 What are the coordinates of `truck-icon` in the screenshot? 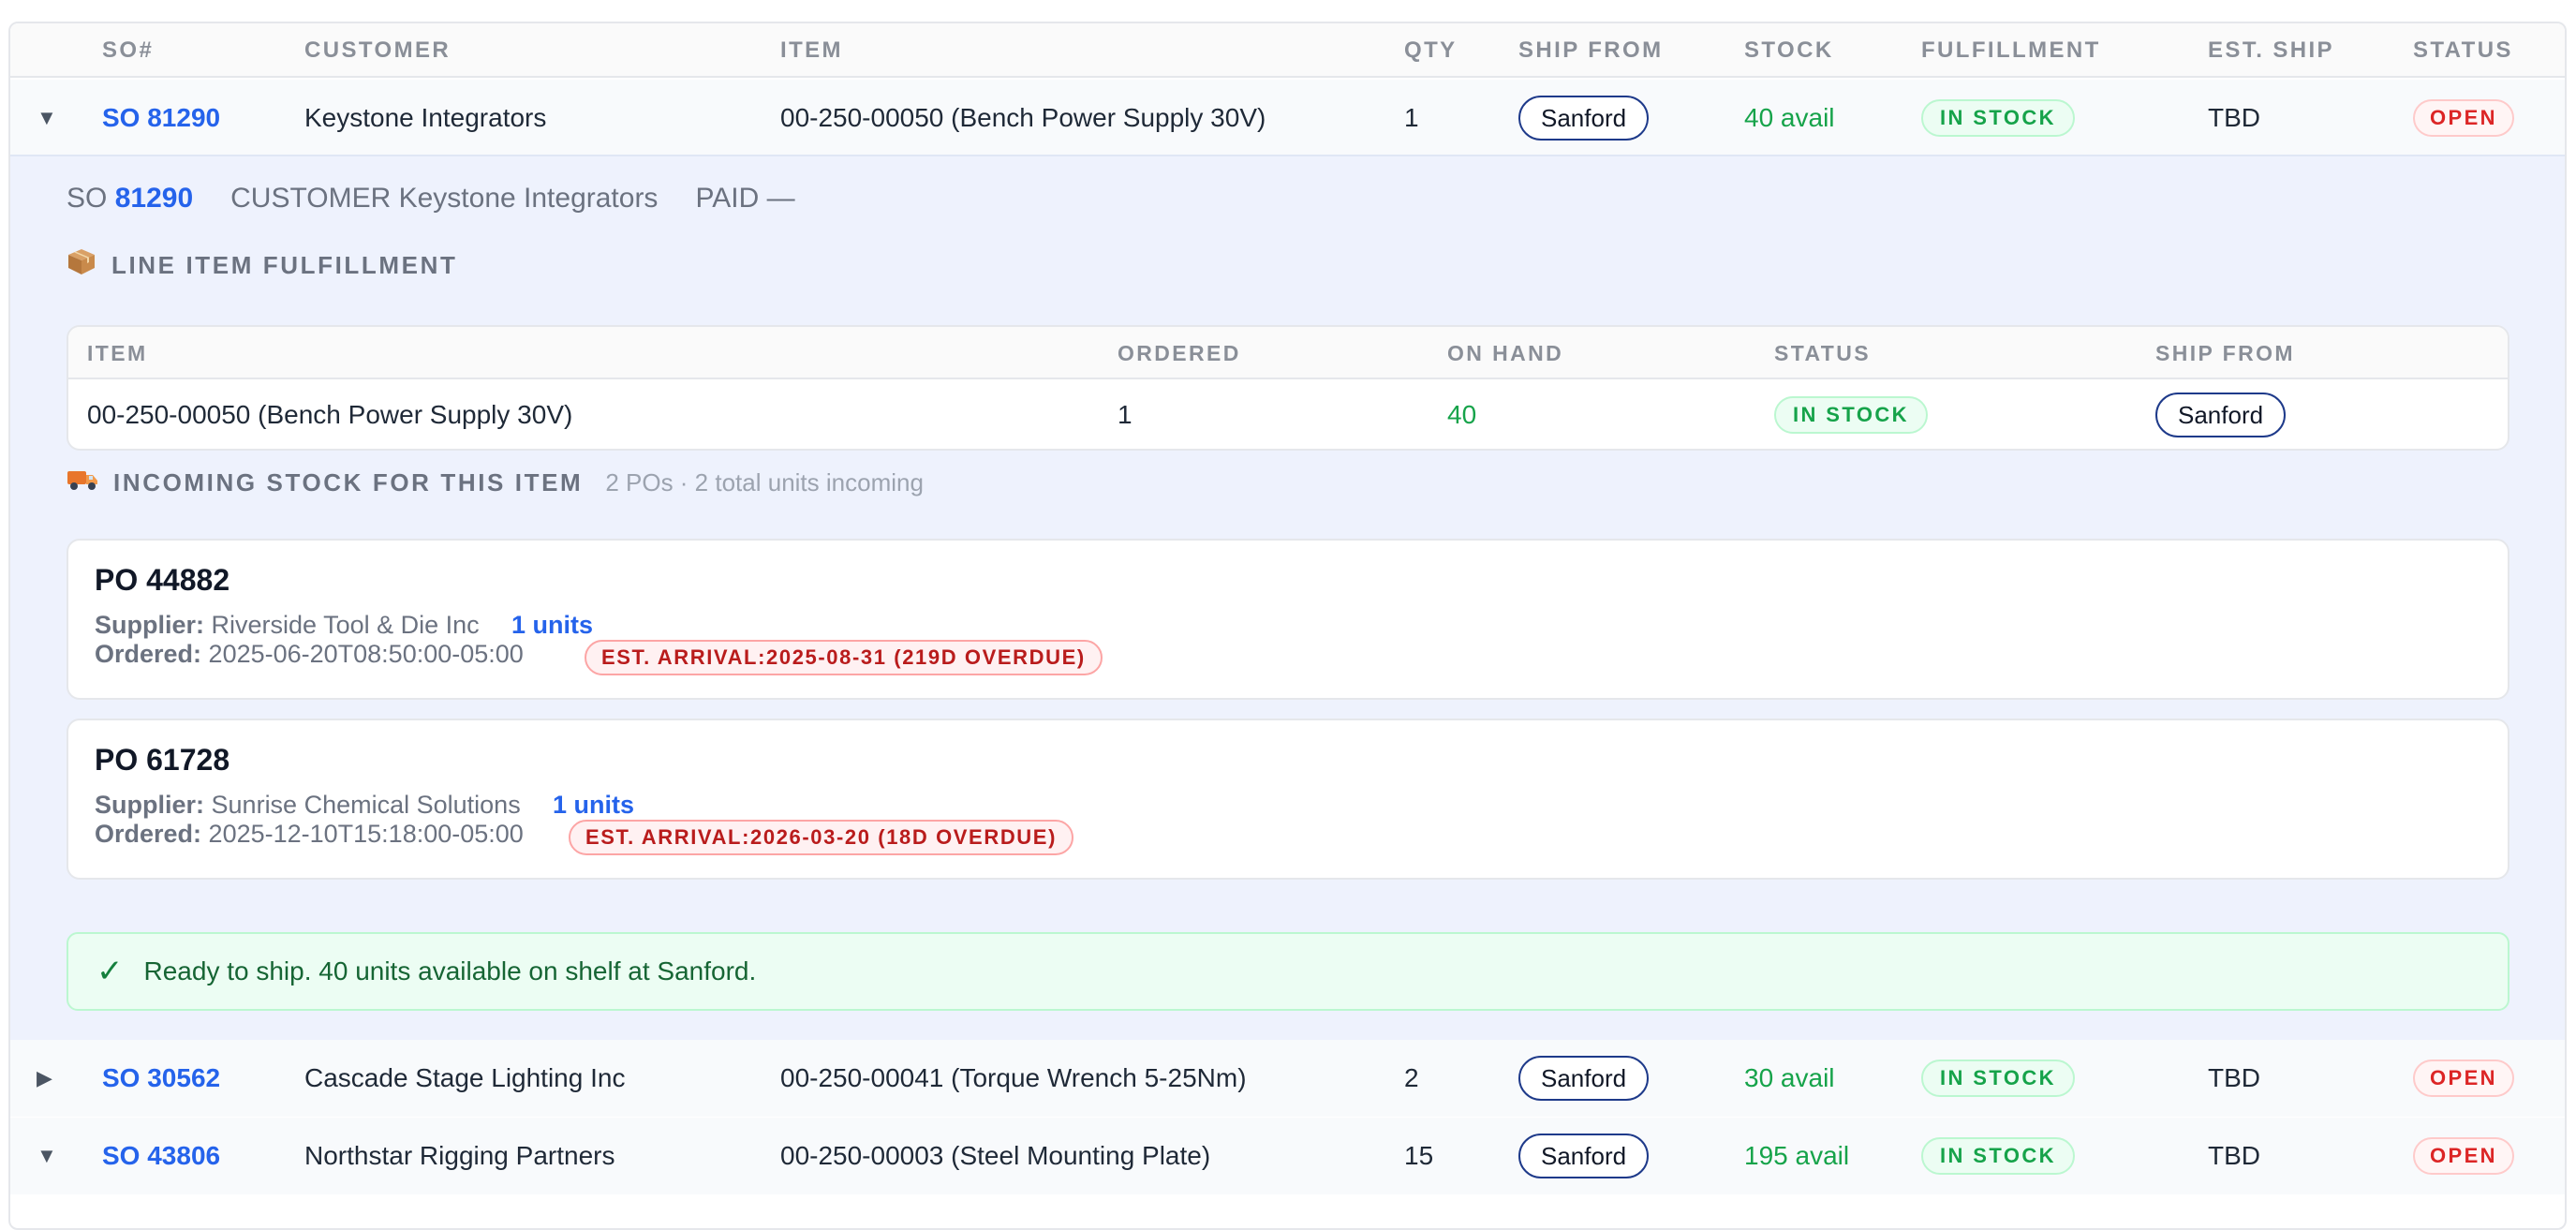 It's located at (82, 482).